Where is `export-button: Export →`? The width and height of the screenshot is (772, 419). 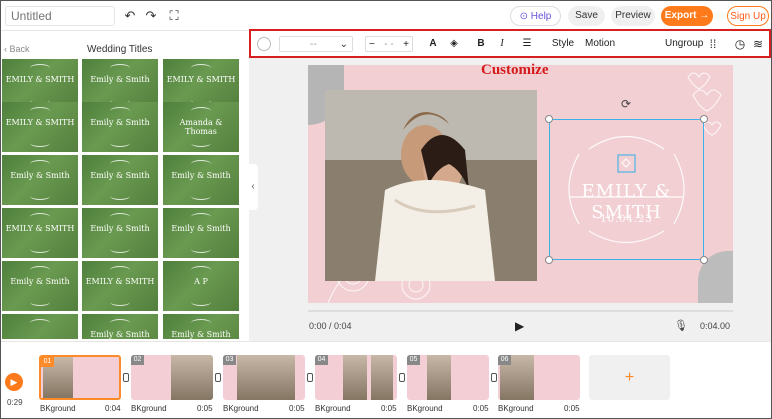 export-button: Export → is located at coordinates (687, 16).